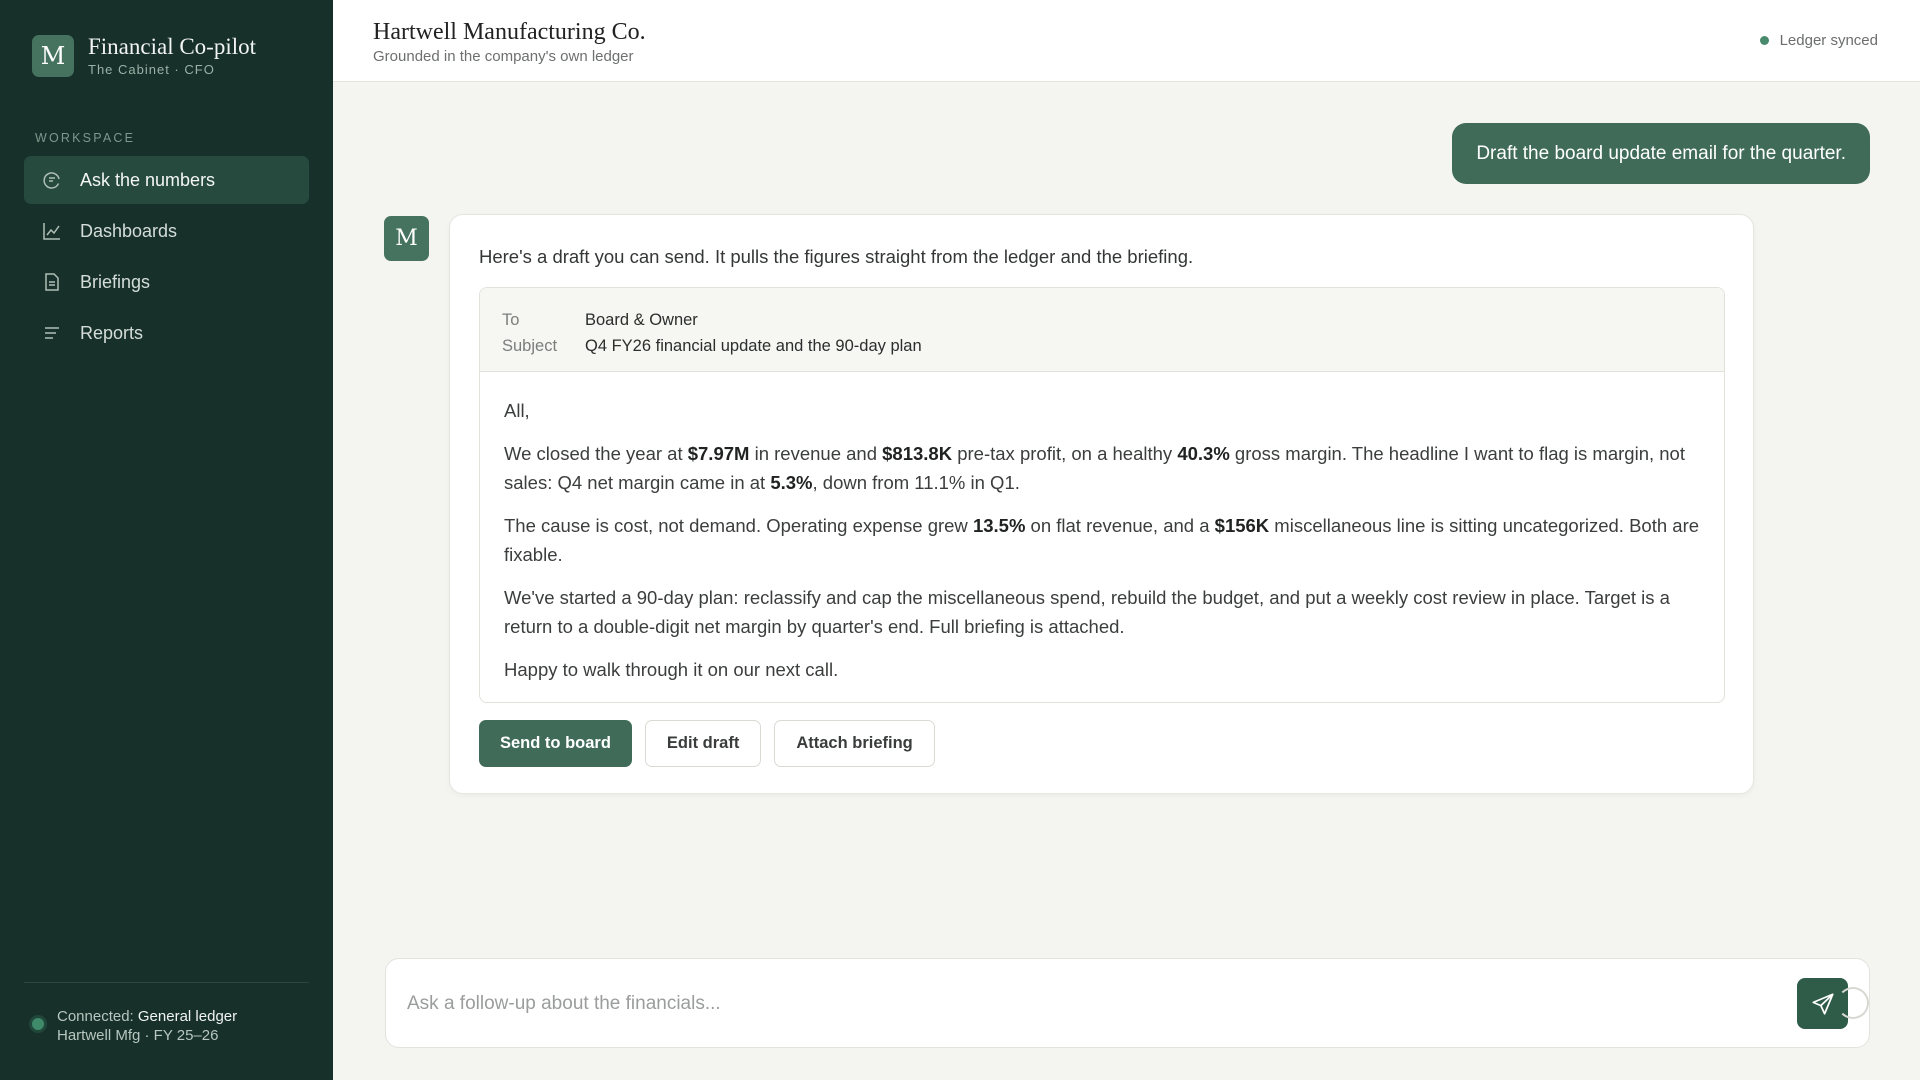  I want to click on follow-up-input, so click(1077, 1004).